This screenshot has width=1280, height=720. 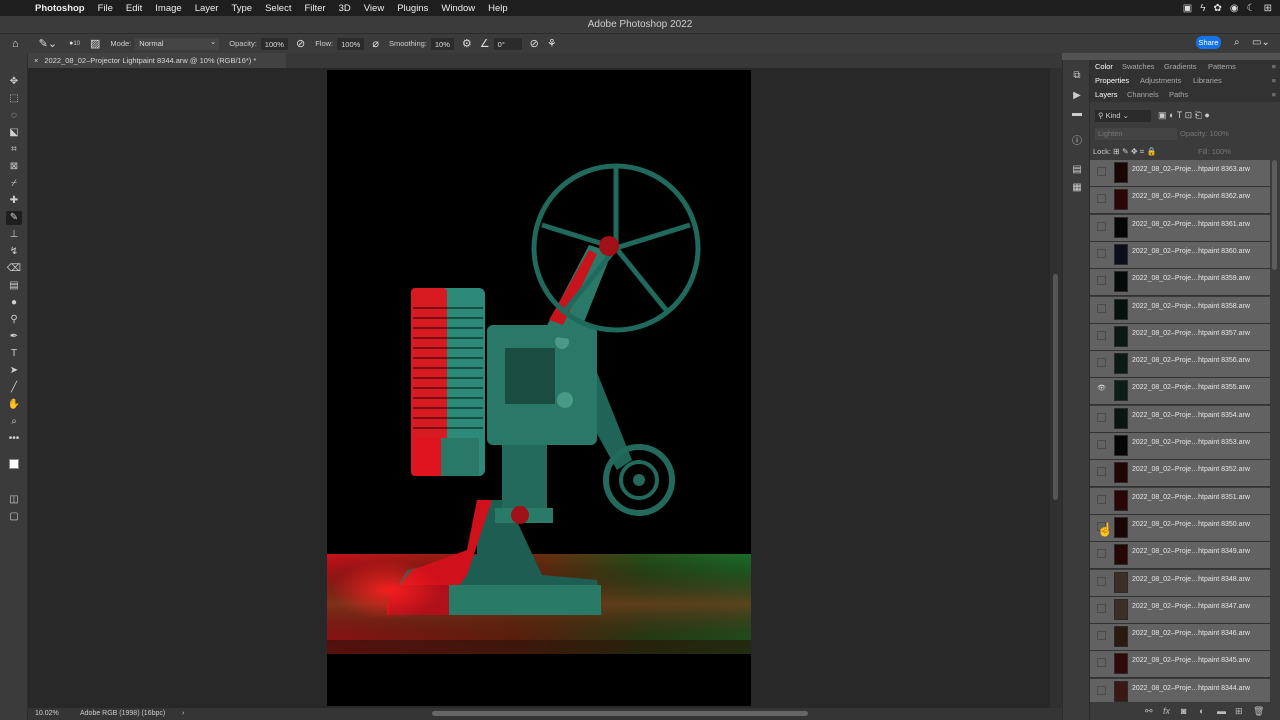 What do you see at coordinates (1191, 197) in the screenshot?
I see `layer-name: 2022_08_02–Proje…htpaint 8362.arw` at bounding box center [1191, 197].